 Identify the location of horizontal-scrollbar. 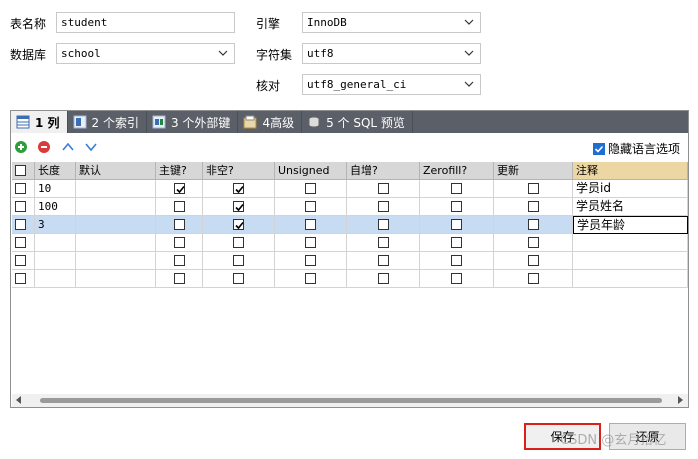
(350, 400).